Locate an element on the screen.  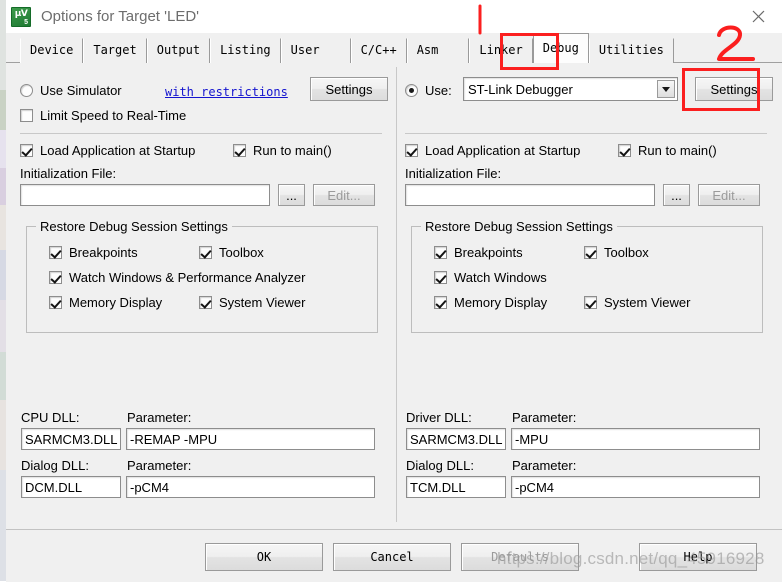
with-restrictions-link: with restrictions is located at coordinates (226, 92).